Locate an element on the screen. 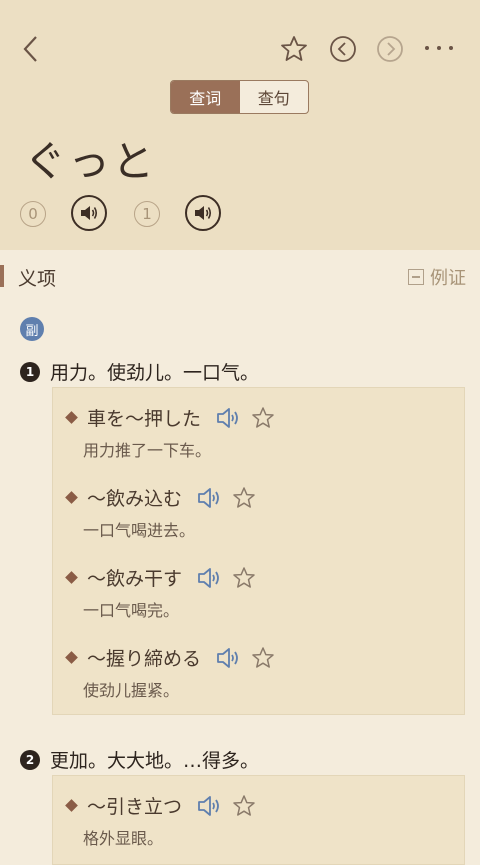 This screenshot has width=480, height=865. next-icon is located at coordinates (390, 49).